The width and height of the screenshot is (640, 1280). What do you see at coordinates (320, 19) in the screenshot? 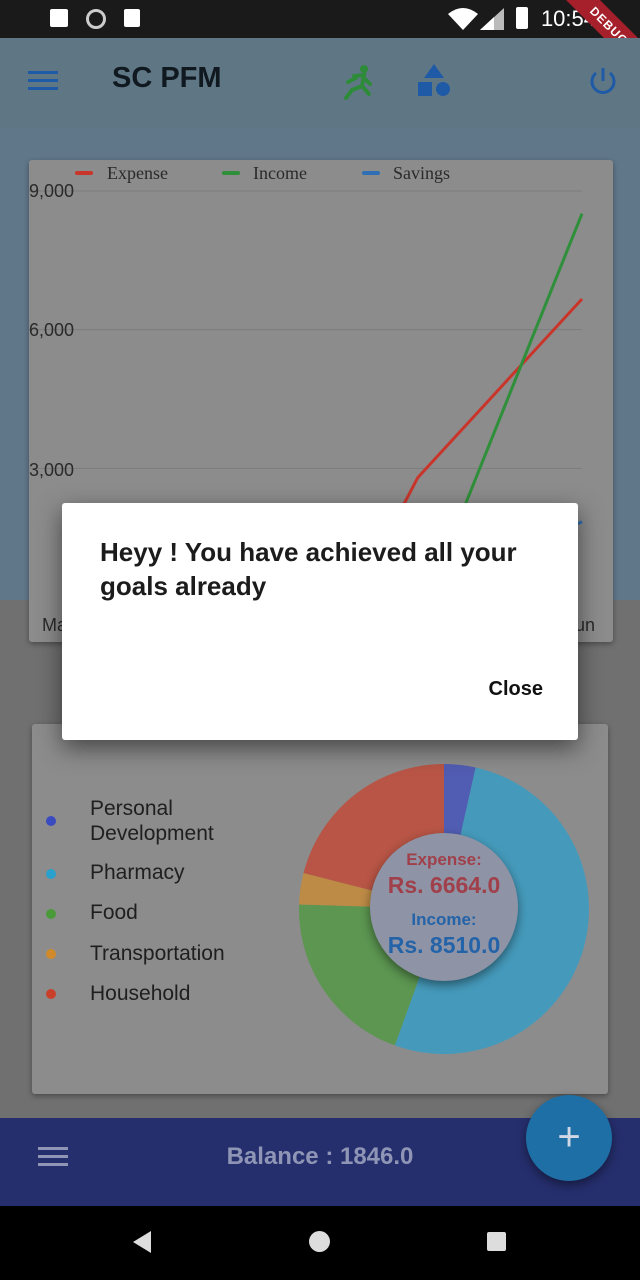
I see `status-bar: 10:54` at bounding box center [320, 19].